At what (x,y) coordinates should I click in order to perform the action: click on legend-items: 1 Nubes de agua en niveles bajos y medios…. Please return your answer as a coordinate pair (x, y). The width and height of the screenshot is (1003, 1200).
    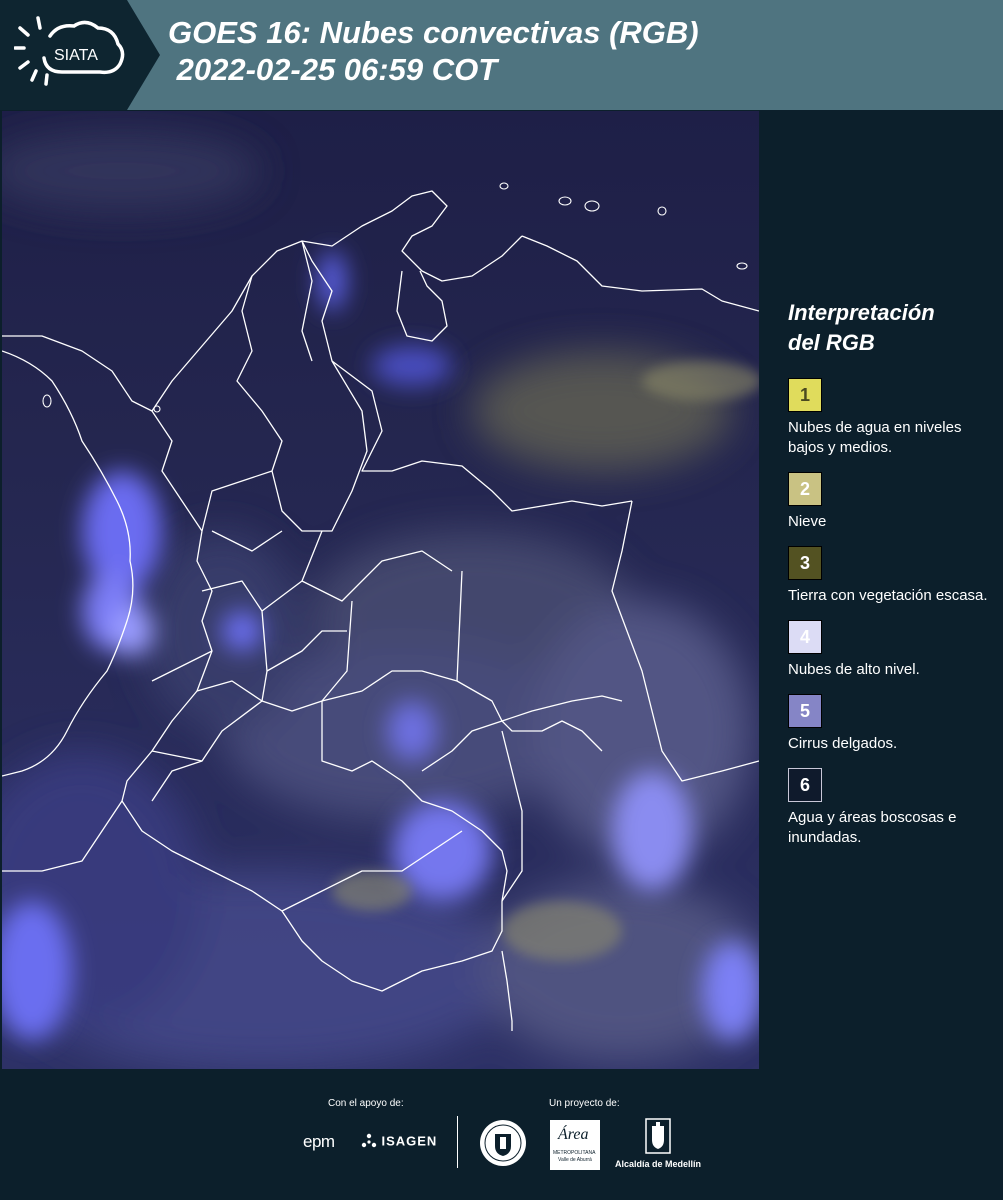
    Looking at the image, I should click on (890, 613).